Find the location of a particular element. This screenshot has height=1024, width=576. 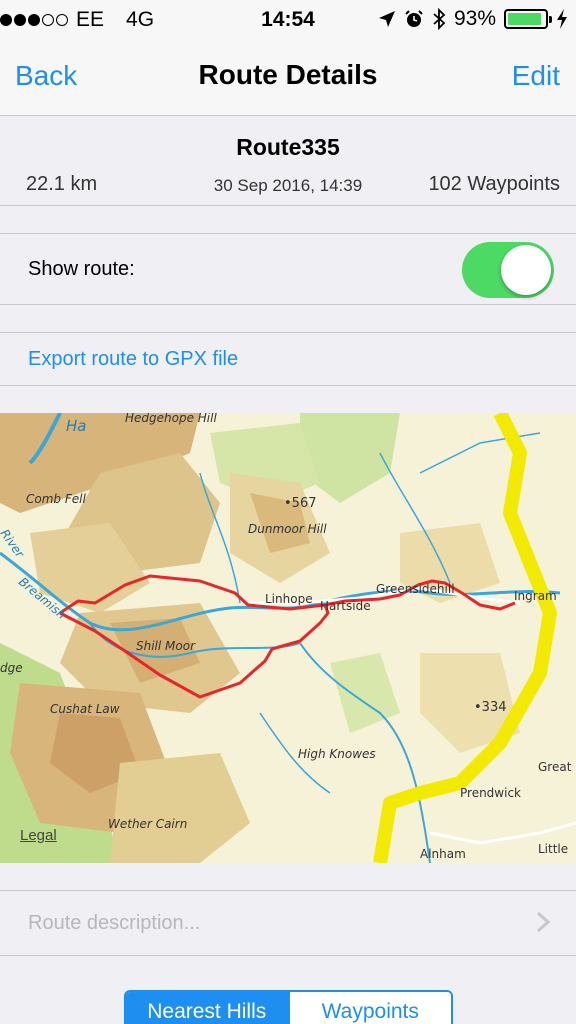

map-label-ingram: Ingram is located at coordinates (535, 596).